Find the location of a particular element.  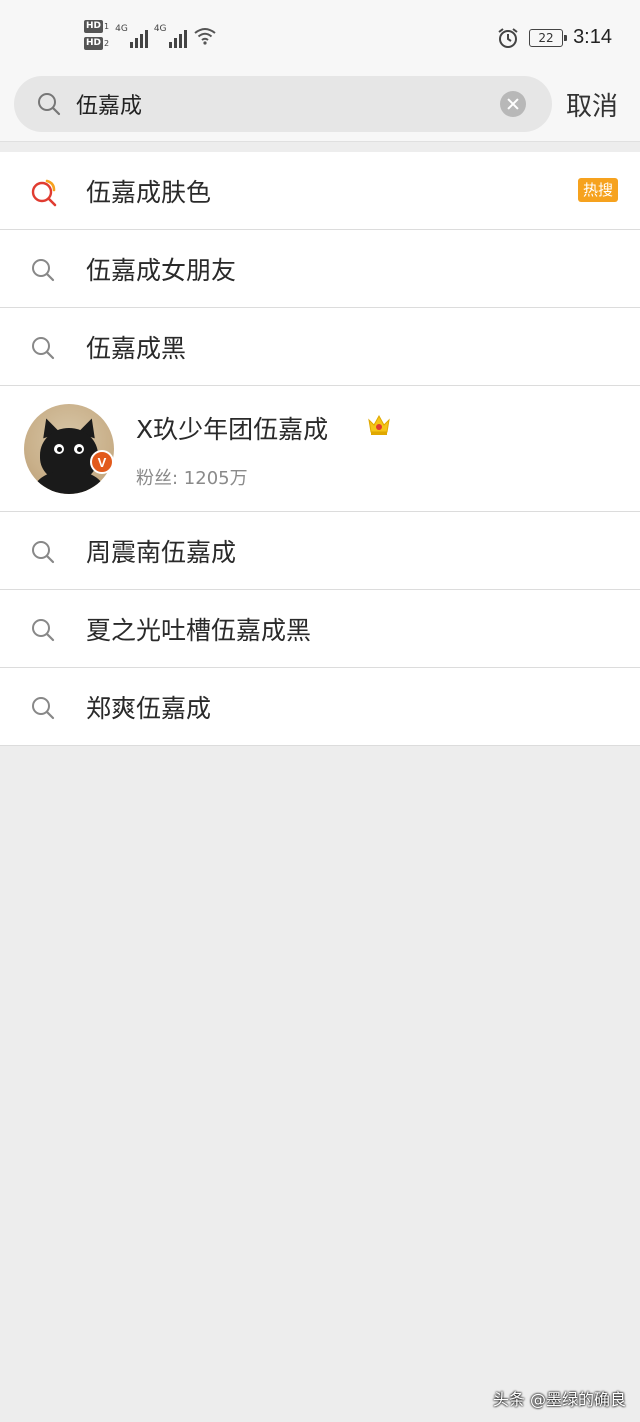

suggestion-item: 郑爽伍嘉成 is located at coordinates (320, 707).